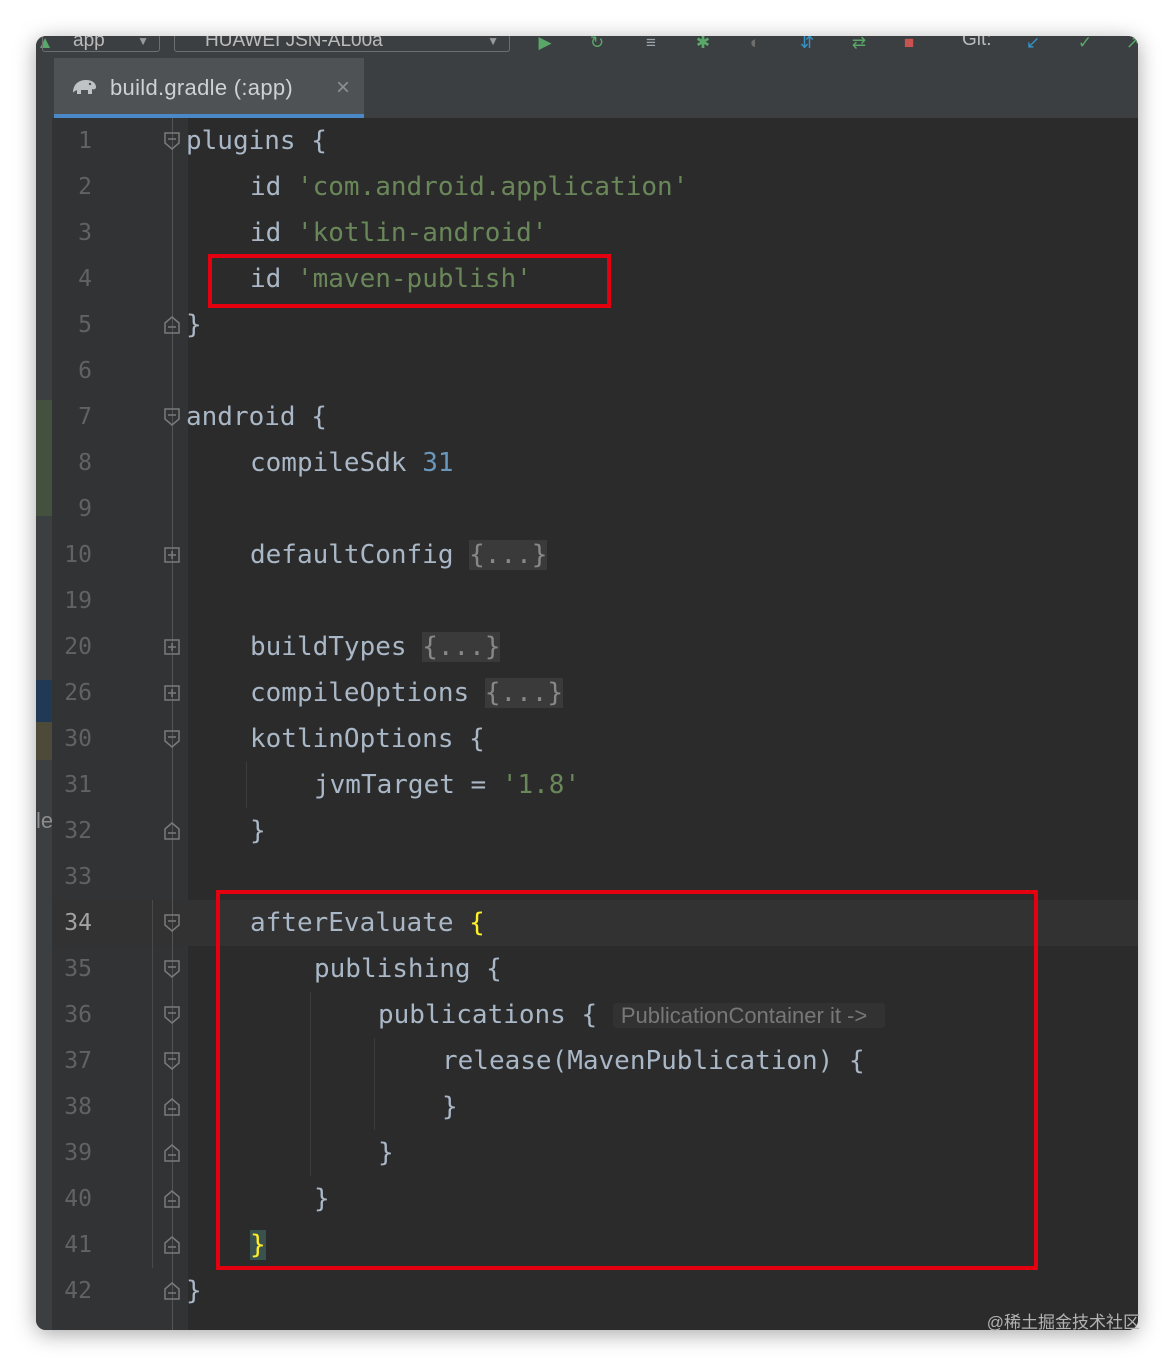 This screenshot has width=1174, height=1366. What do you see at coordinates (85, 371) in the screenshot?
I see `line-number: 6` at bounding box center [85, 371].